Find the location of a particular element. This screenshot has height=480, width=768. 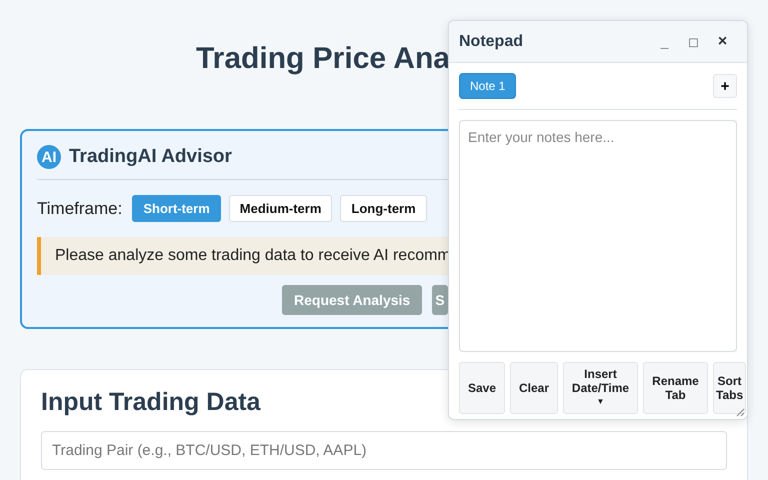

advisor-title: TradingAI Advisor is located at coordinates (150, 157).